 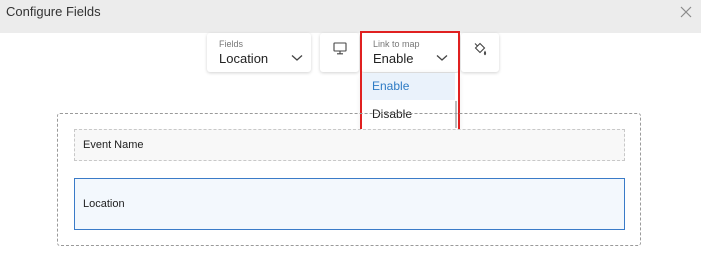 I want to click on close-icon, so click(x=686, y=12).